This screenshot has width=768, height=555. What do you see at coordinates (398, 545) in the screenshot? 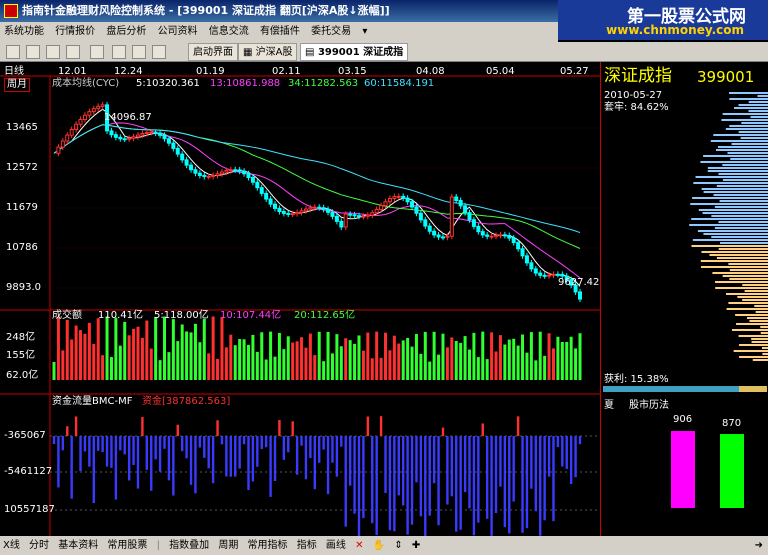
I see `move-icon: ⇕` at bounding box center [398, 545].